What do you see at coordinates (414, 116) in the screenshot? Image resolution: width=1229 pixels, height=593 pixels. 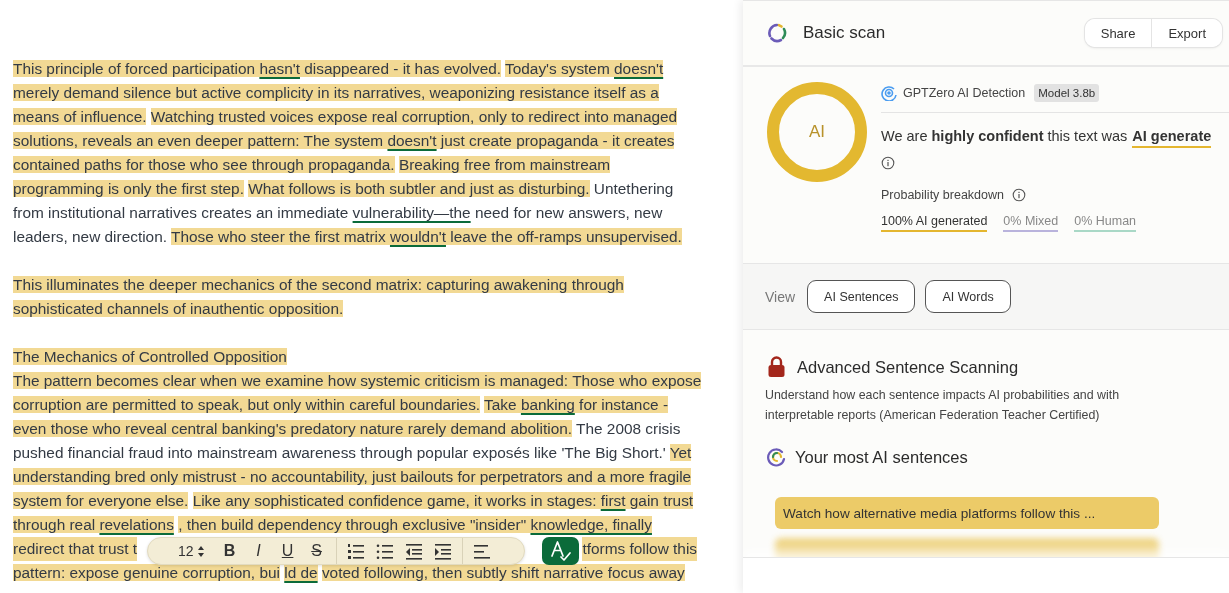 I see `highlighted-text: Watching trusted voices expose real corruption, only to redirect into managed` at bounding box center [414, 116].